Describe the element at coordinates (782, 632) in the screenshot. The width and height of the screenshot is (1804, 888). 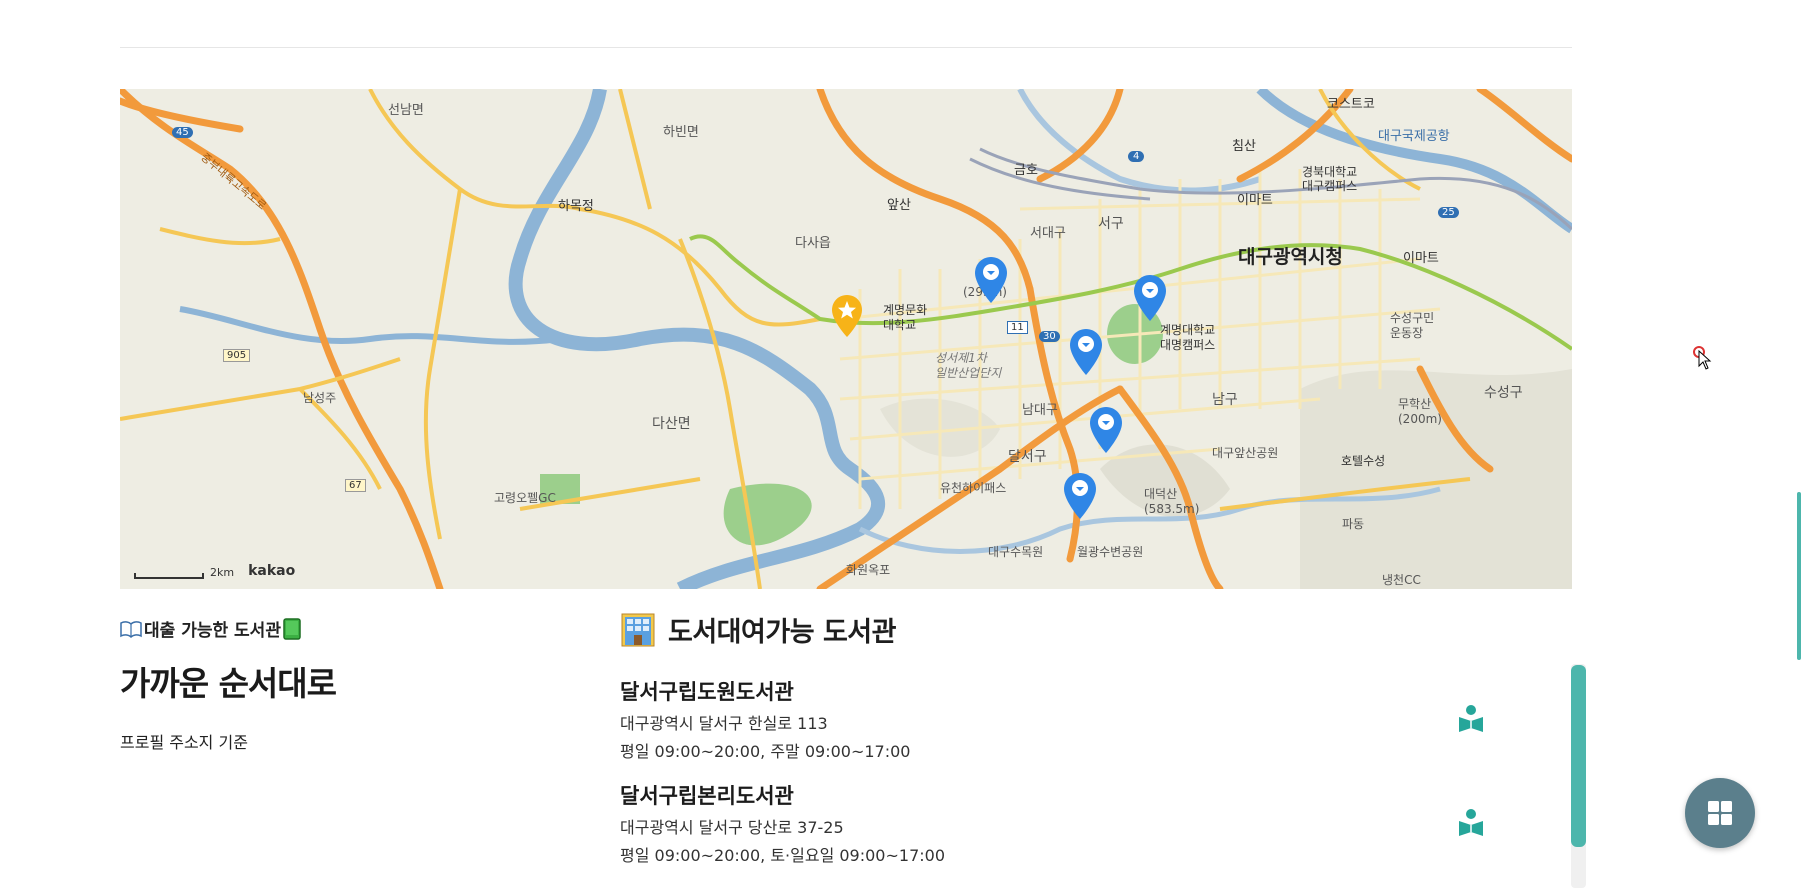
I see `library-list-title: 도서대여가능 도서관` at that location.